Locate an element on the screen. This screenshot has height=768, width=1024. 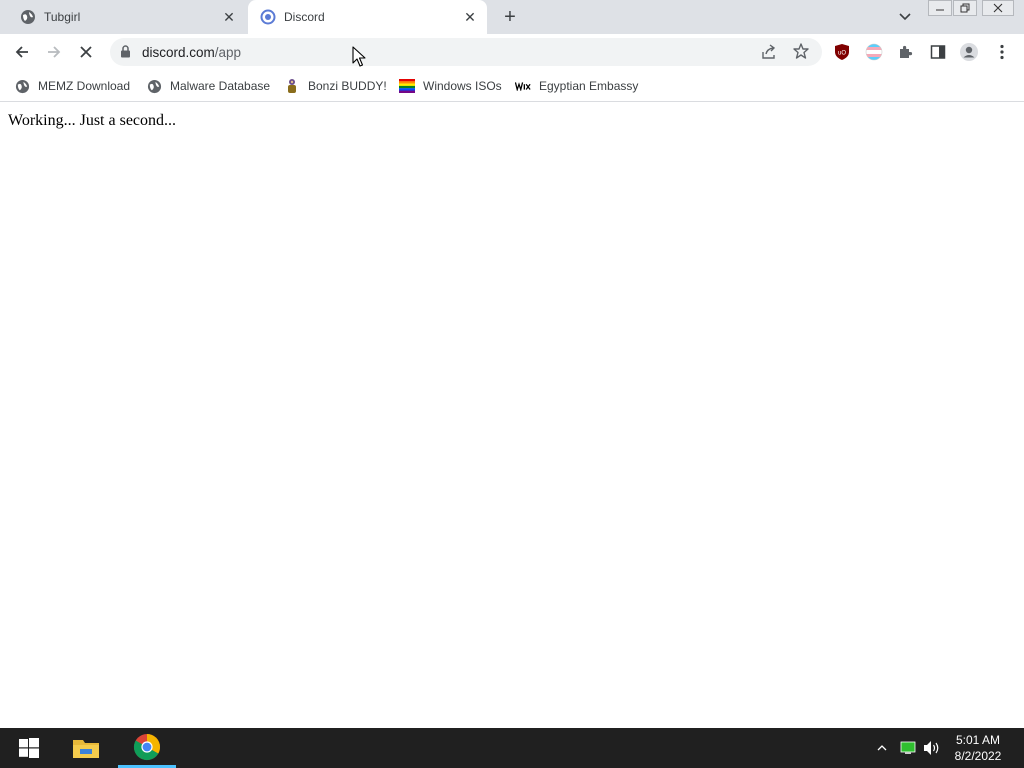
new-tab-button: + is located at coordinates (510, 17).